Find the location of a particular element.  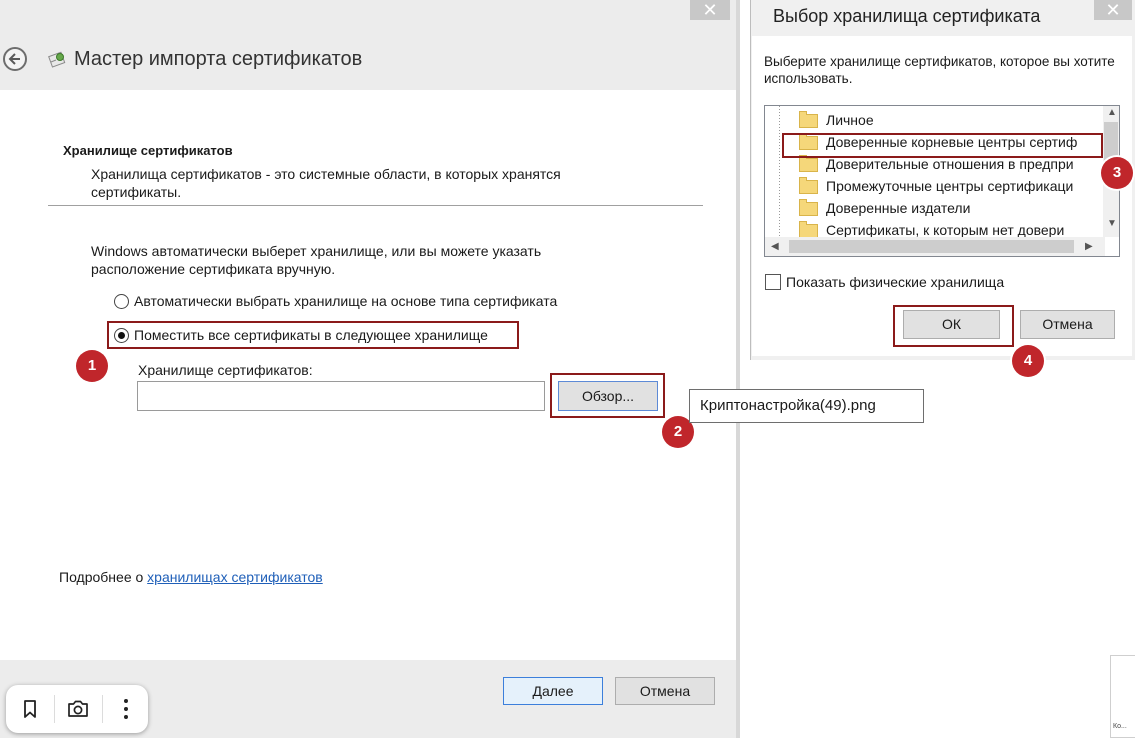

back-arrow-icon is located at coordinates (14, 59).